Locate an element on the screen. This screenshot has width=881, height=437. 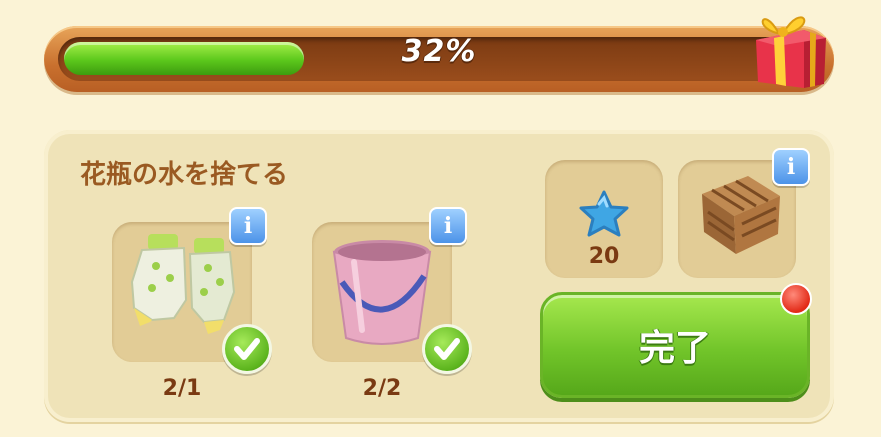
reward-slot-star: 20 is located at coordinates (604, 219).